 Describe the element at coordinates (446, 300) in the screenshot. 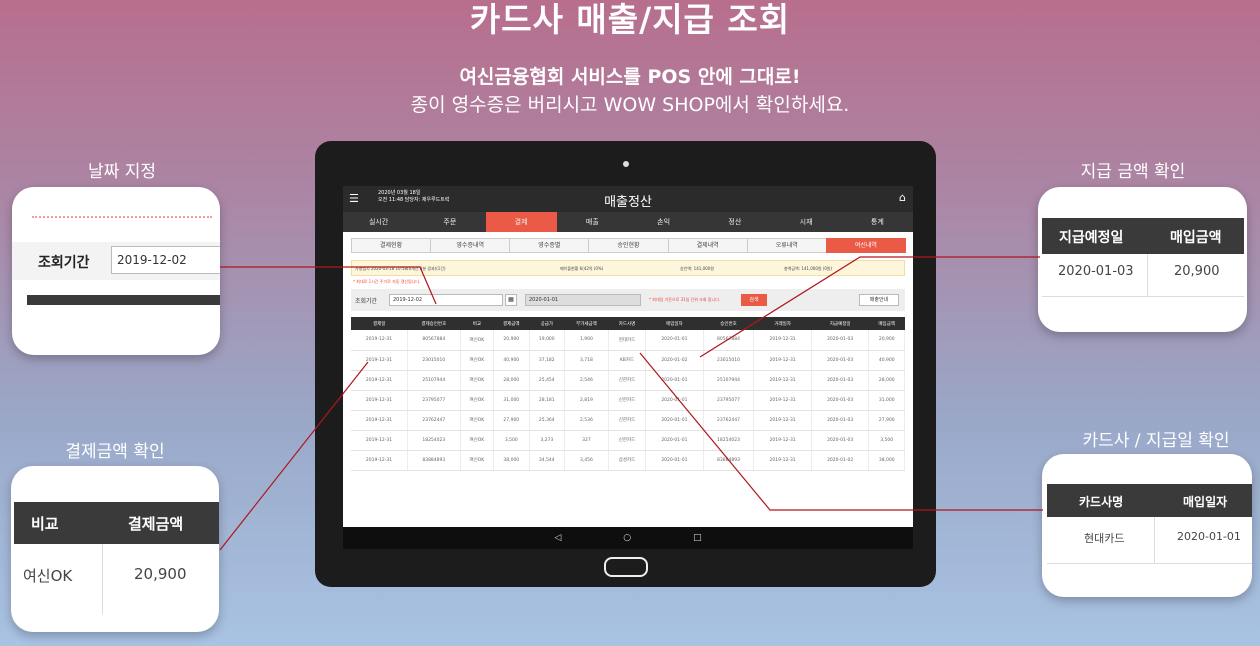

I see `start-date-input: 2019-12-02` at that location.